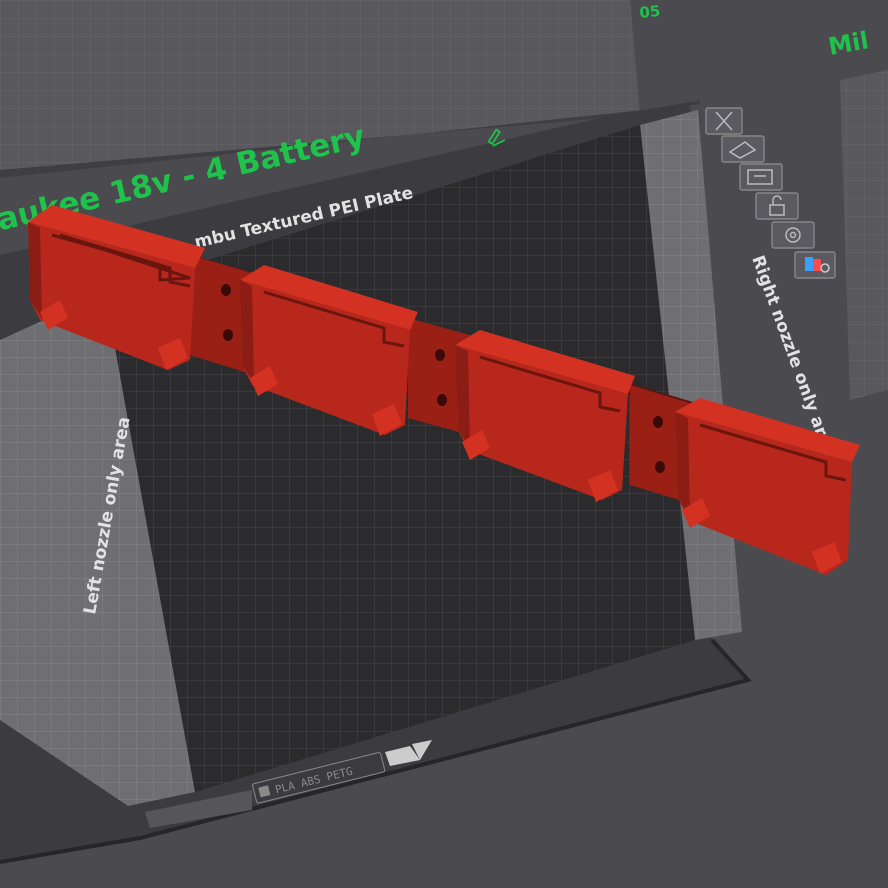  What do you see at coordinates (761, 177) in the screenshot?
I see `arrange-button` at bounding box center [761, 177].